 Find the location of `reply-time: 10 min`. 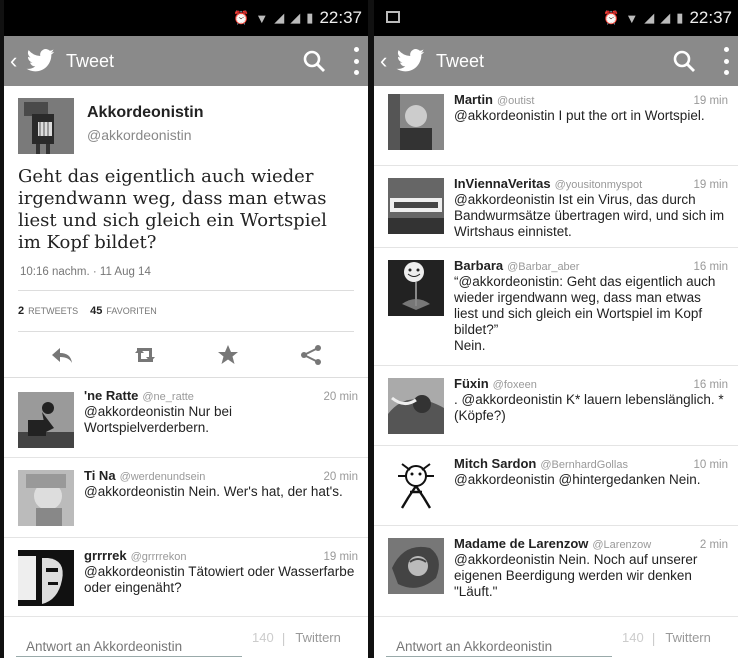

reply-time: 10 min is located at coordinates (710, 465).